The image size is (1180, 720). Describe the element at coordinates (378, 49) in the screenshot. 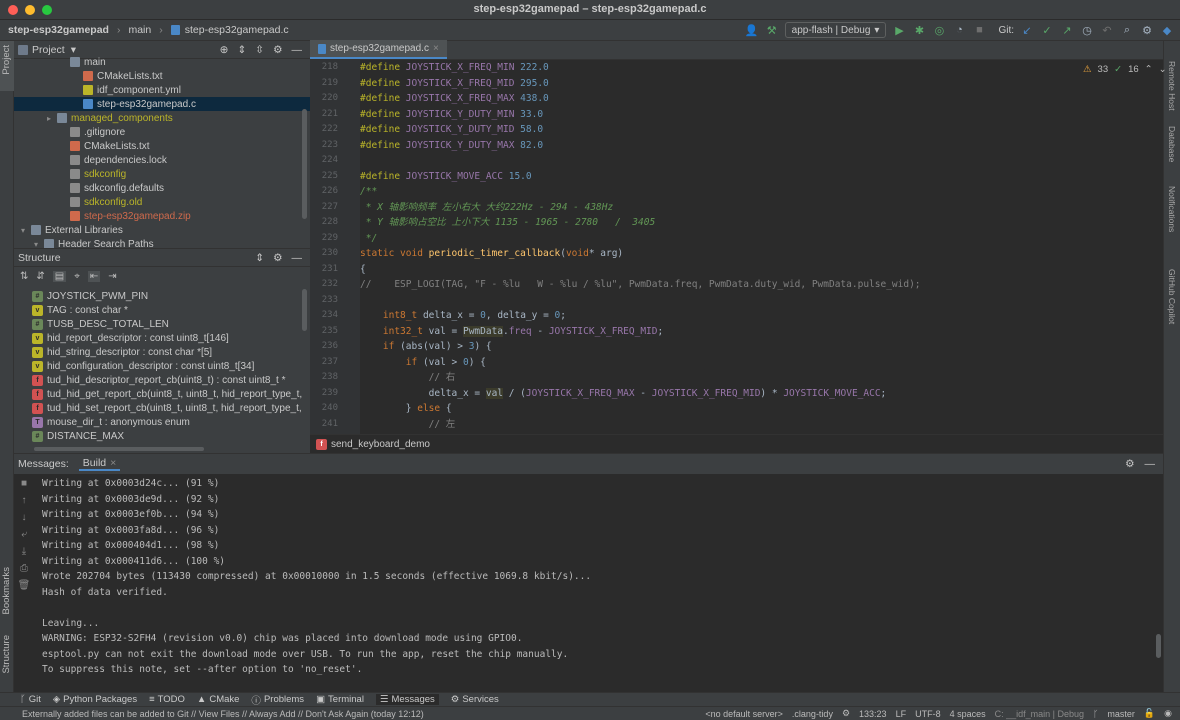

I see `editor-tab: step-esp32gamepad.c ×` at that location.